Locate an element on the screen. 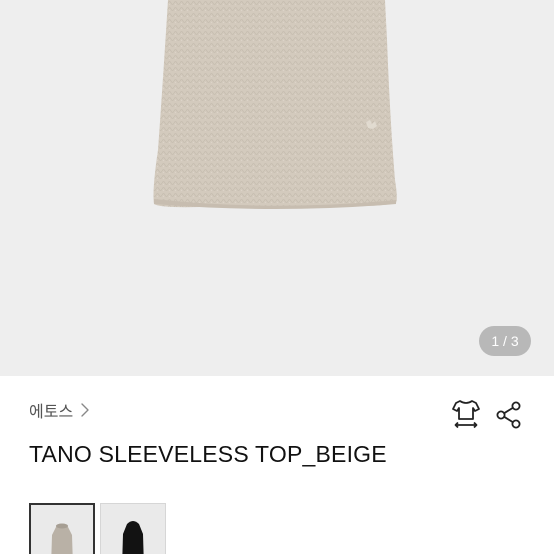 The width and height of the screenshot is (554, 554). thumbnail-strip is located at coordinates (97, 528).